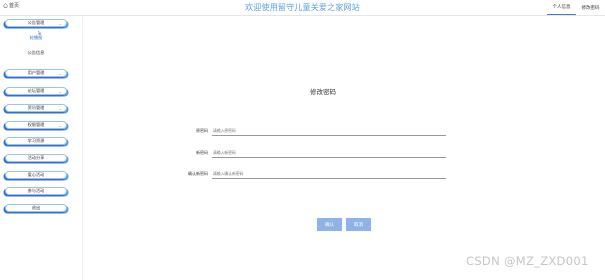 The image size is (605, 280). I want to click on watermark: CSDN @MZ_ZXD001, so click(527, 261).